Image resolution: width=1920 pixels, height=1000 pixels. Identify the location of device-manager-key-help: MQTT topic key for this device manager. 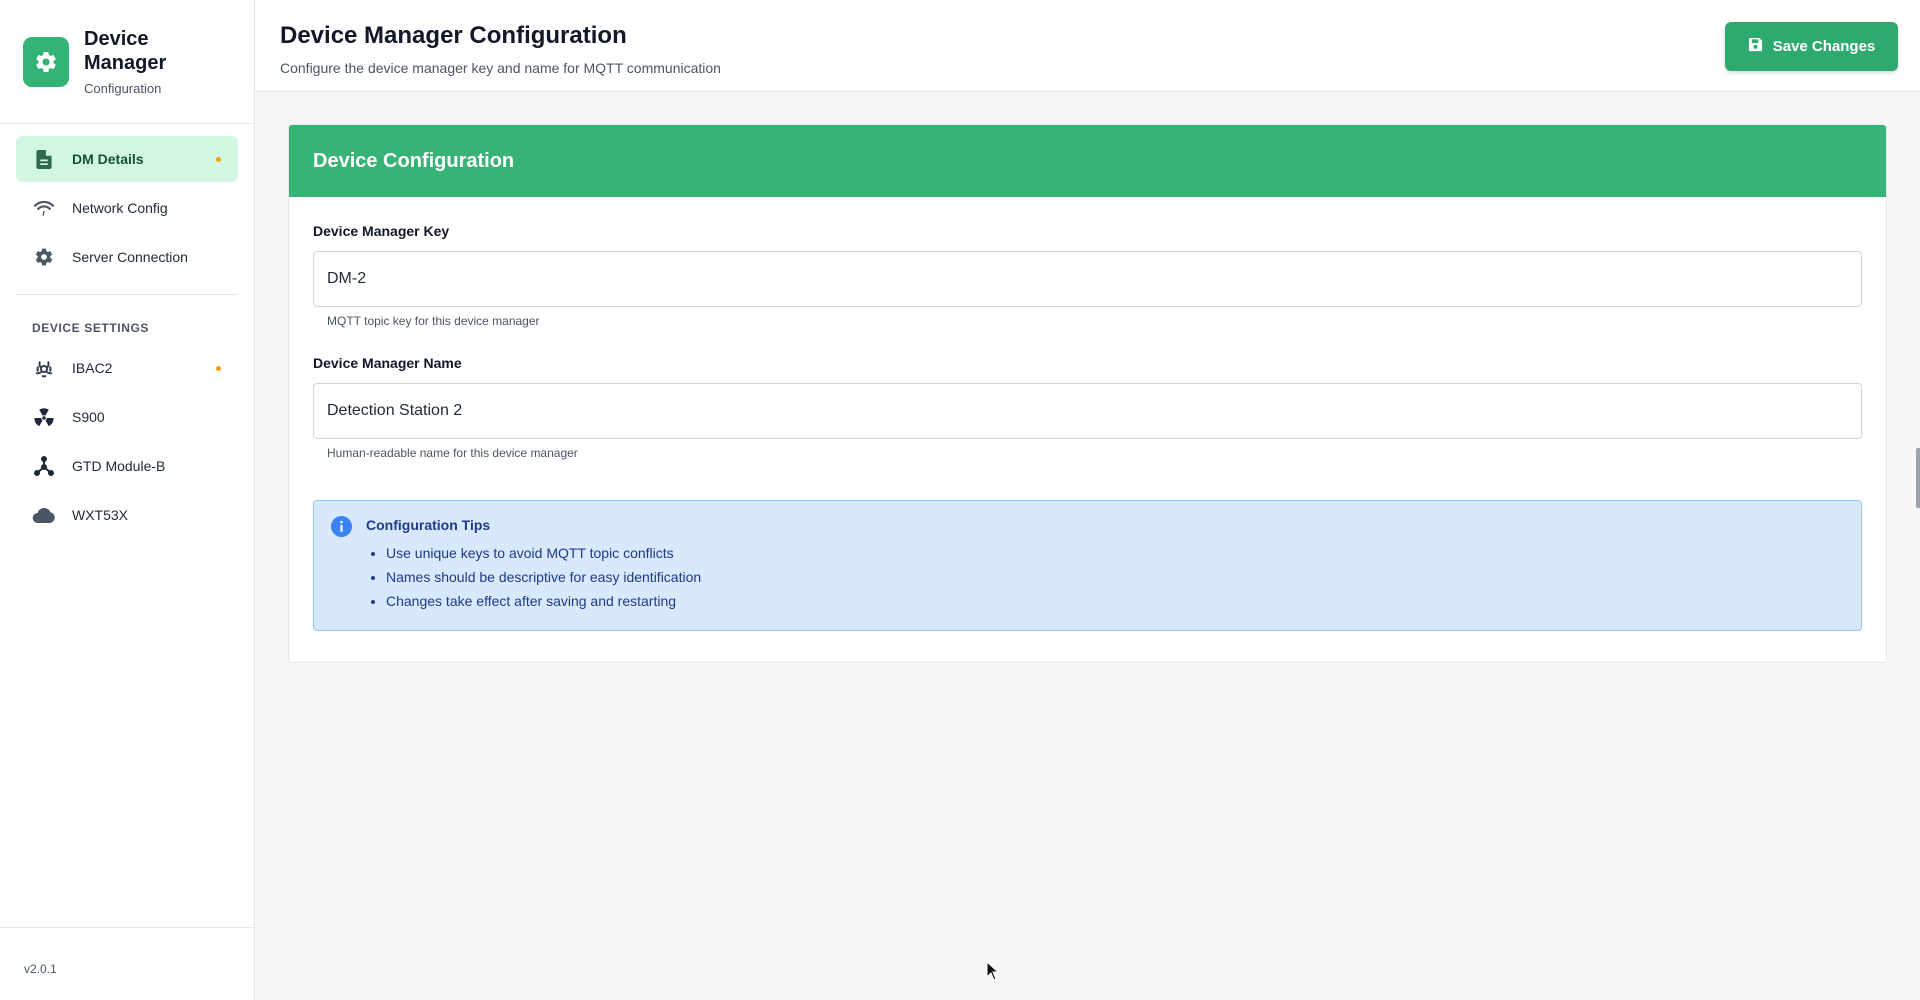
(433, 321).